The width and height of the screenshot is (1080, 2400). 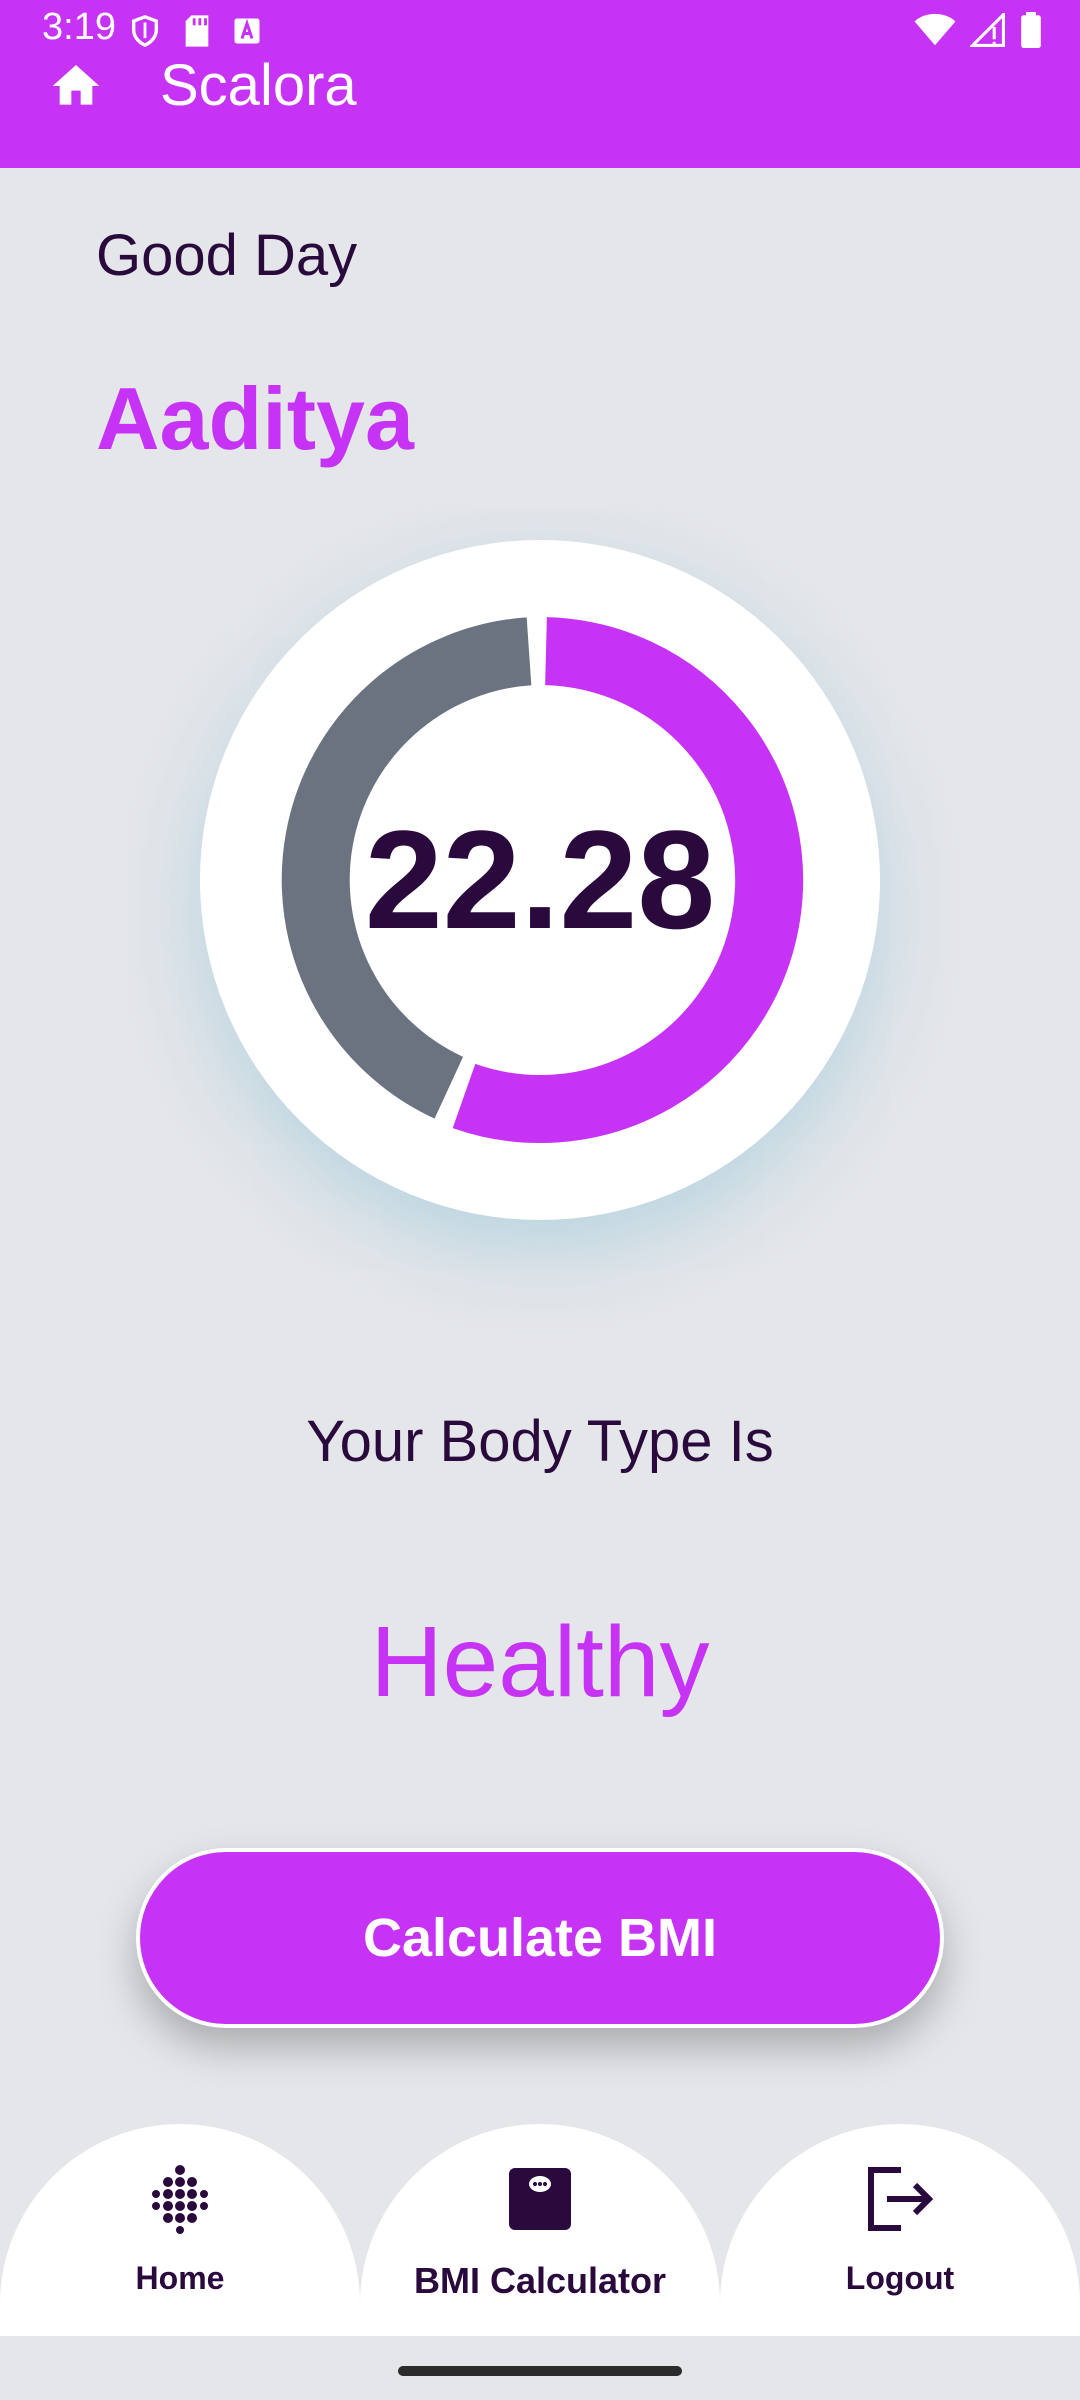 I want to click on wifi-icon, so click(x=935, y=29).